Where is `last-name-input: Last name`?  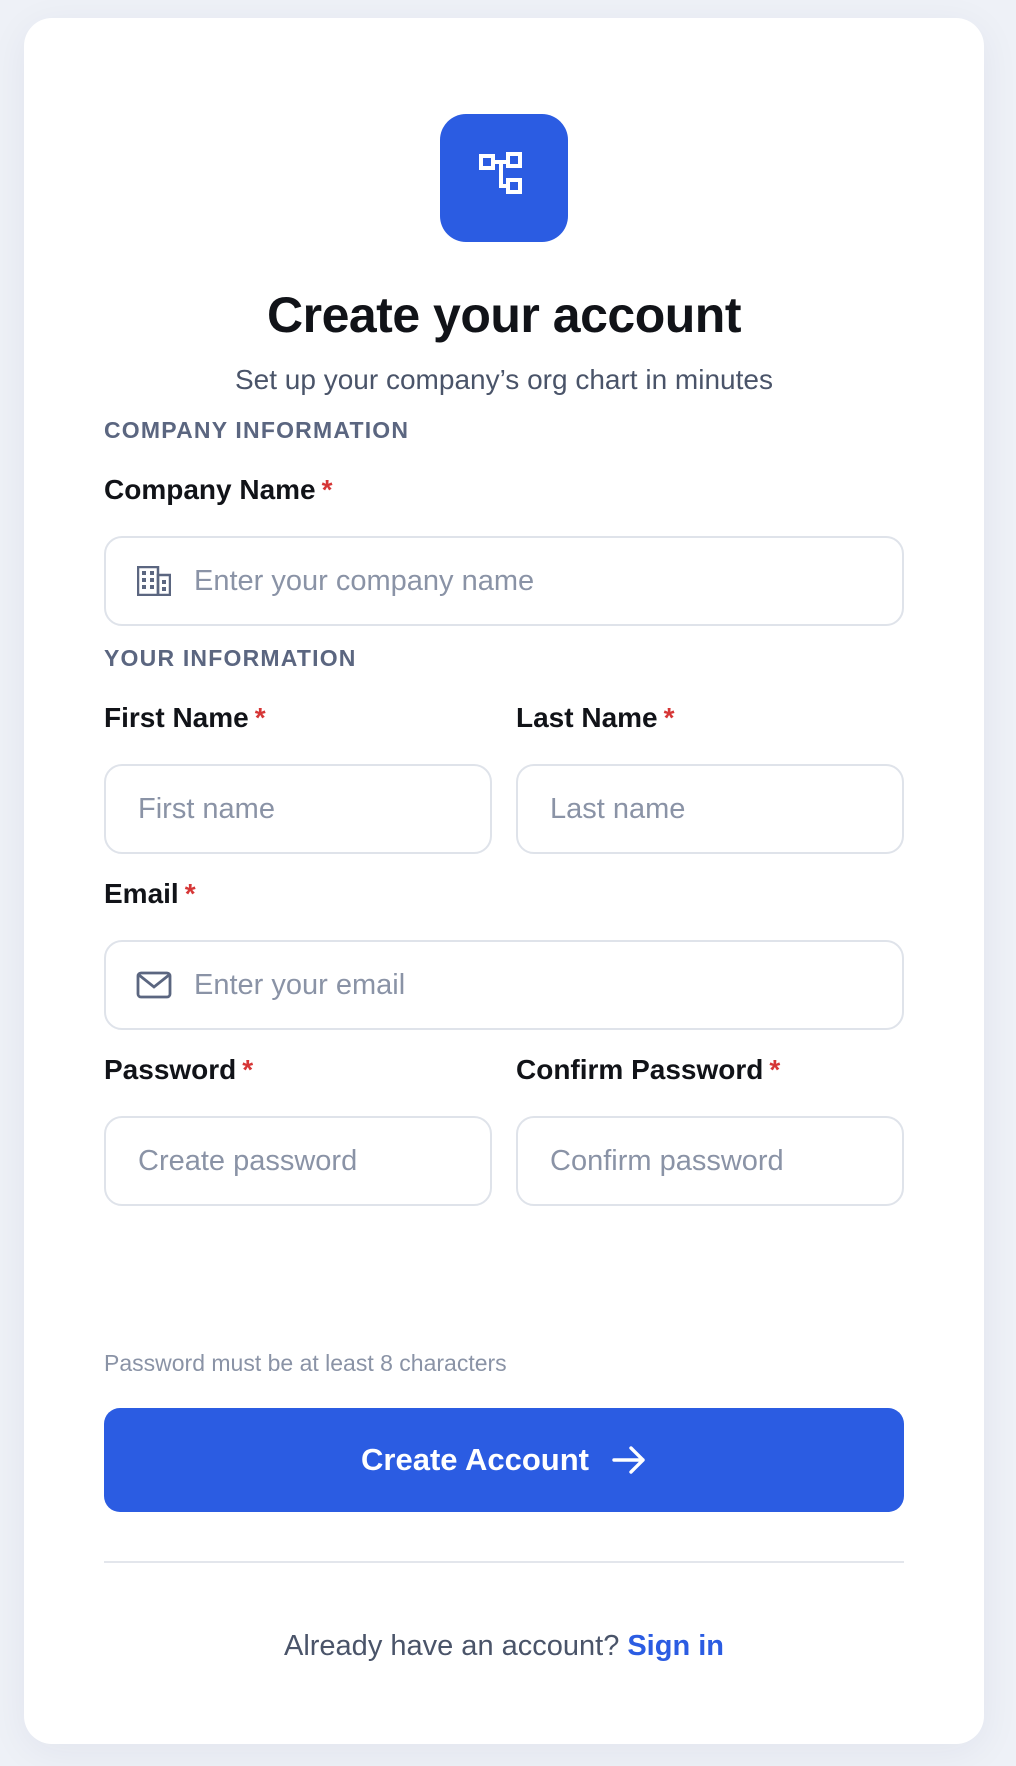
last-name-input: Last name is located at coordinates (710, 809).